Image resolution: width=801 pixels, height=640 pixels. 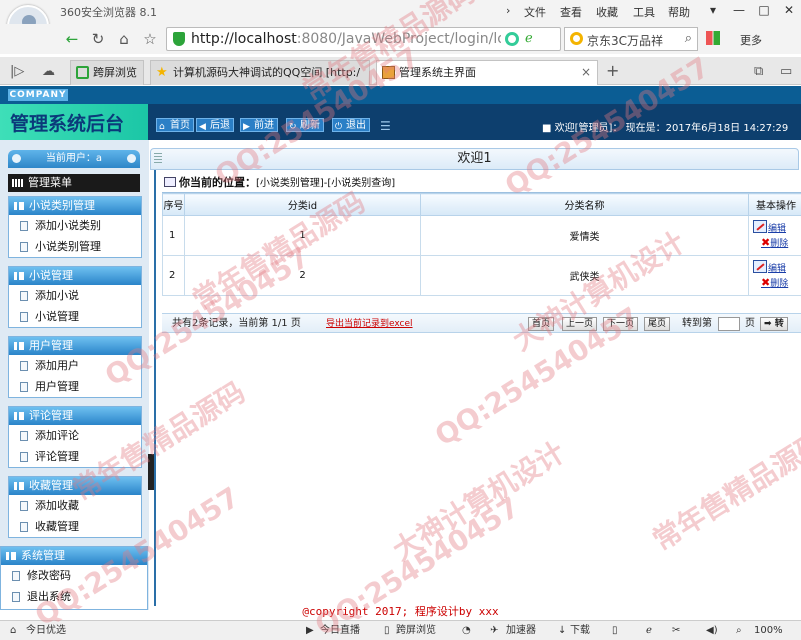 What do you see at coordinates (688, 38) in the screenshot?
I see `search-icon: ⌕` at bounding box center [688, 38].